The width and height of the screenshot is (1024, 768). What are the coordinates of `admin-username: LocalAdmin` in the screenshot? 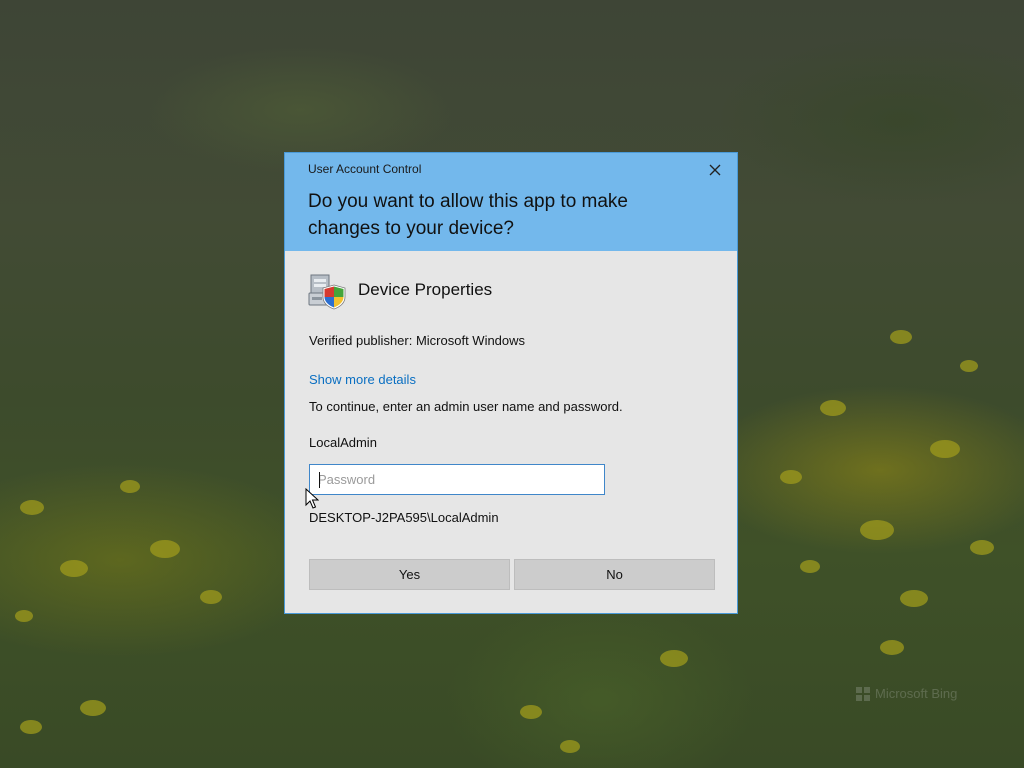 It's located at (343, 442).